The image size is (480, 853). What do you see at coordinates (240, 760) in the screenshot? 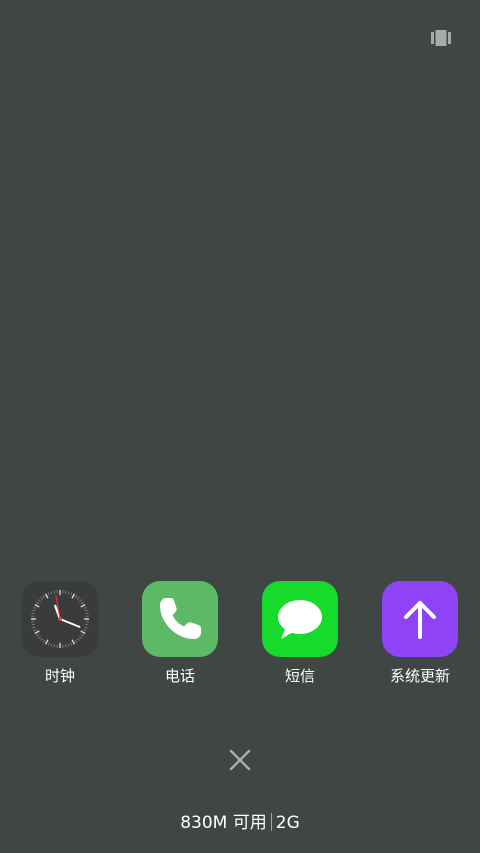
I see `close-icon` at bounding box center [240, 760].